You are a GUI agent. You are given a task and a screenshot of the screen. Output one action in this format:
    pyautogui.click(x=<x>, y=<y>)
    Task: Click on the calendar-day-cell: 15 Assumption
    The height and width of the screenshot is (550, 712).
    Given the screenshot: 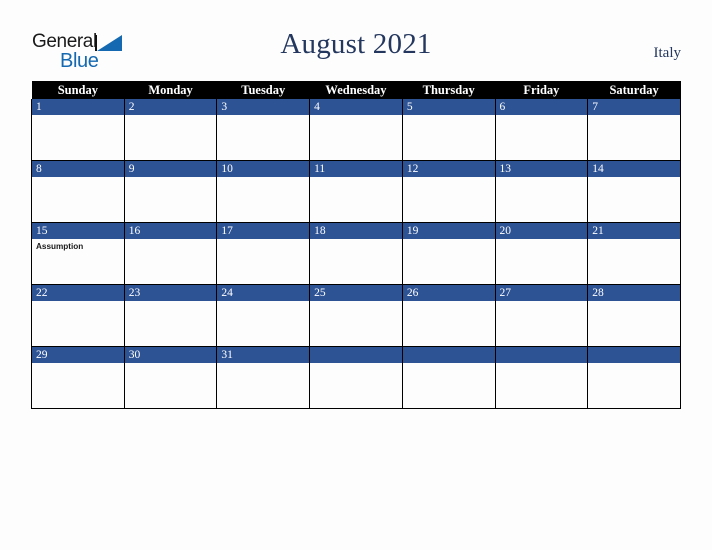 What is the action you would take?
    pyautogui.click(x=78, y=253)
    